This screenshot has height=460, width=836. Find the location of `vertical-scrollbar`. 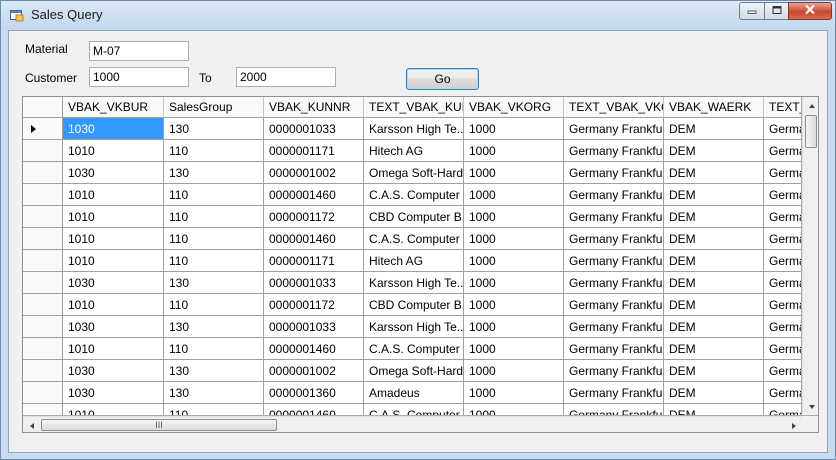

vertical-scrollbar is located at coordinates (810, 256).